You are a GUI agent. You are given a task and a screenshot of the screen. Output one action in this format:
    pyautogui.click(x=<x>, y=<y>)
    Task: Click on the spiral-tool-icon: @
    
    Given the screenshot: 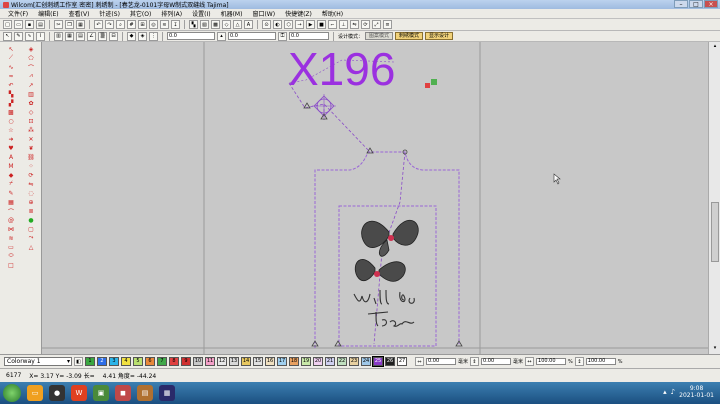 What is the action you would take?
    pyautogui.click(x=11, y=220)
    